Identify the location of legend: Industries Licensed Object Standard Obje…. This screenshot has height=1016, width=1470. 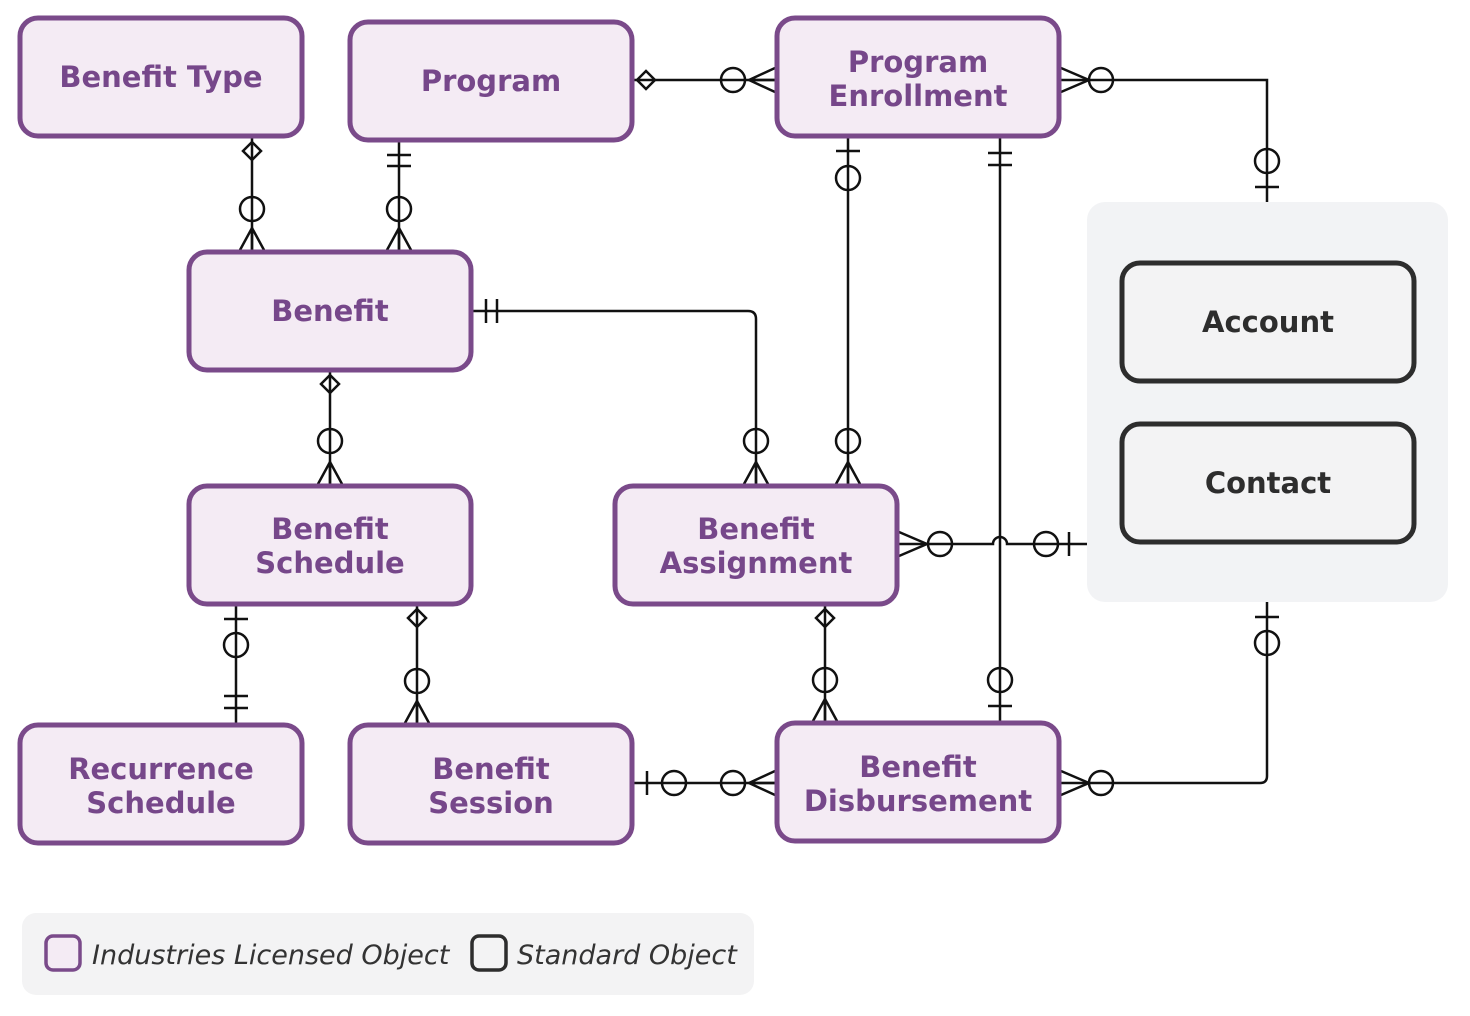
(388, 954).